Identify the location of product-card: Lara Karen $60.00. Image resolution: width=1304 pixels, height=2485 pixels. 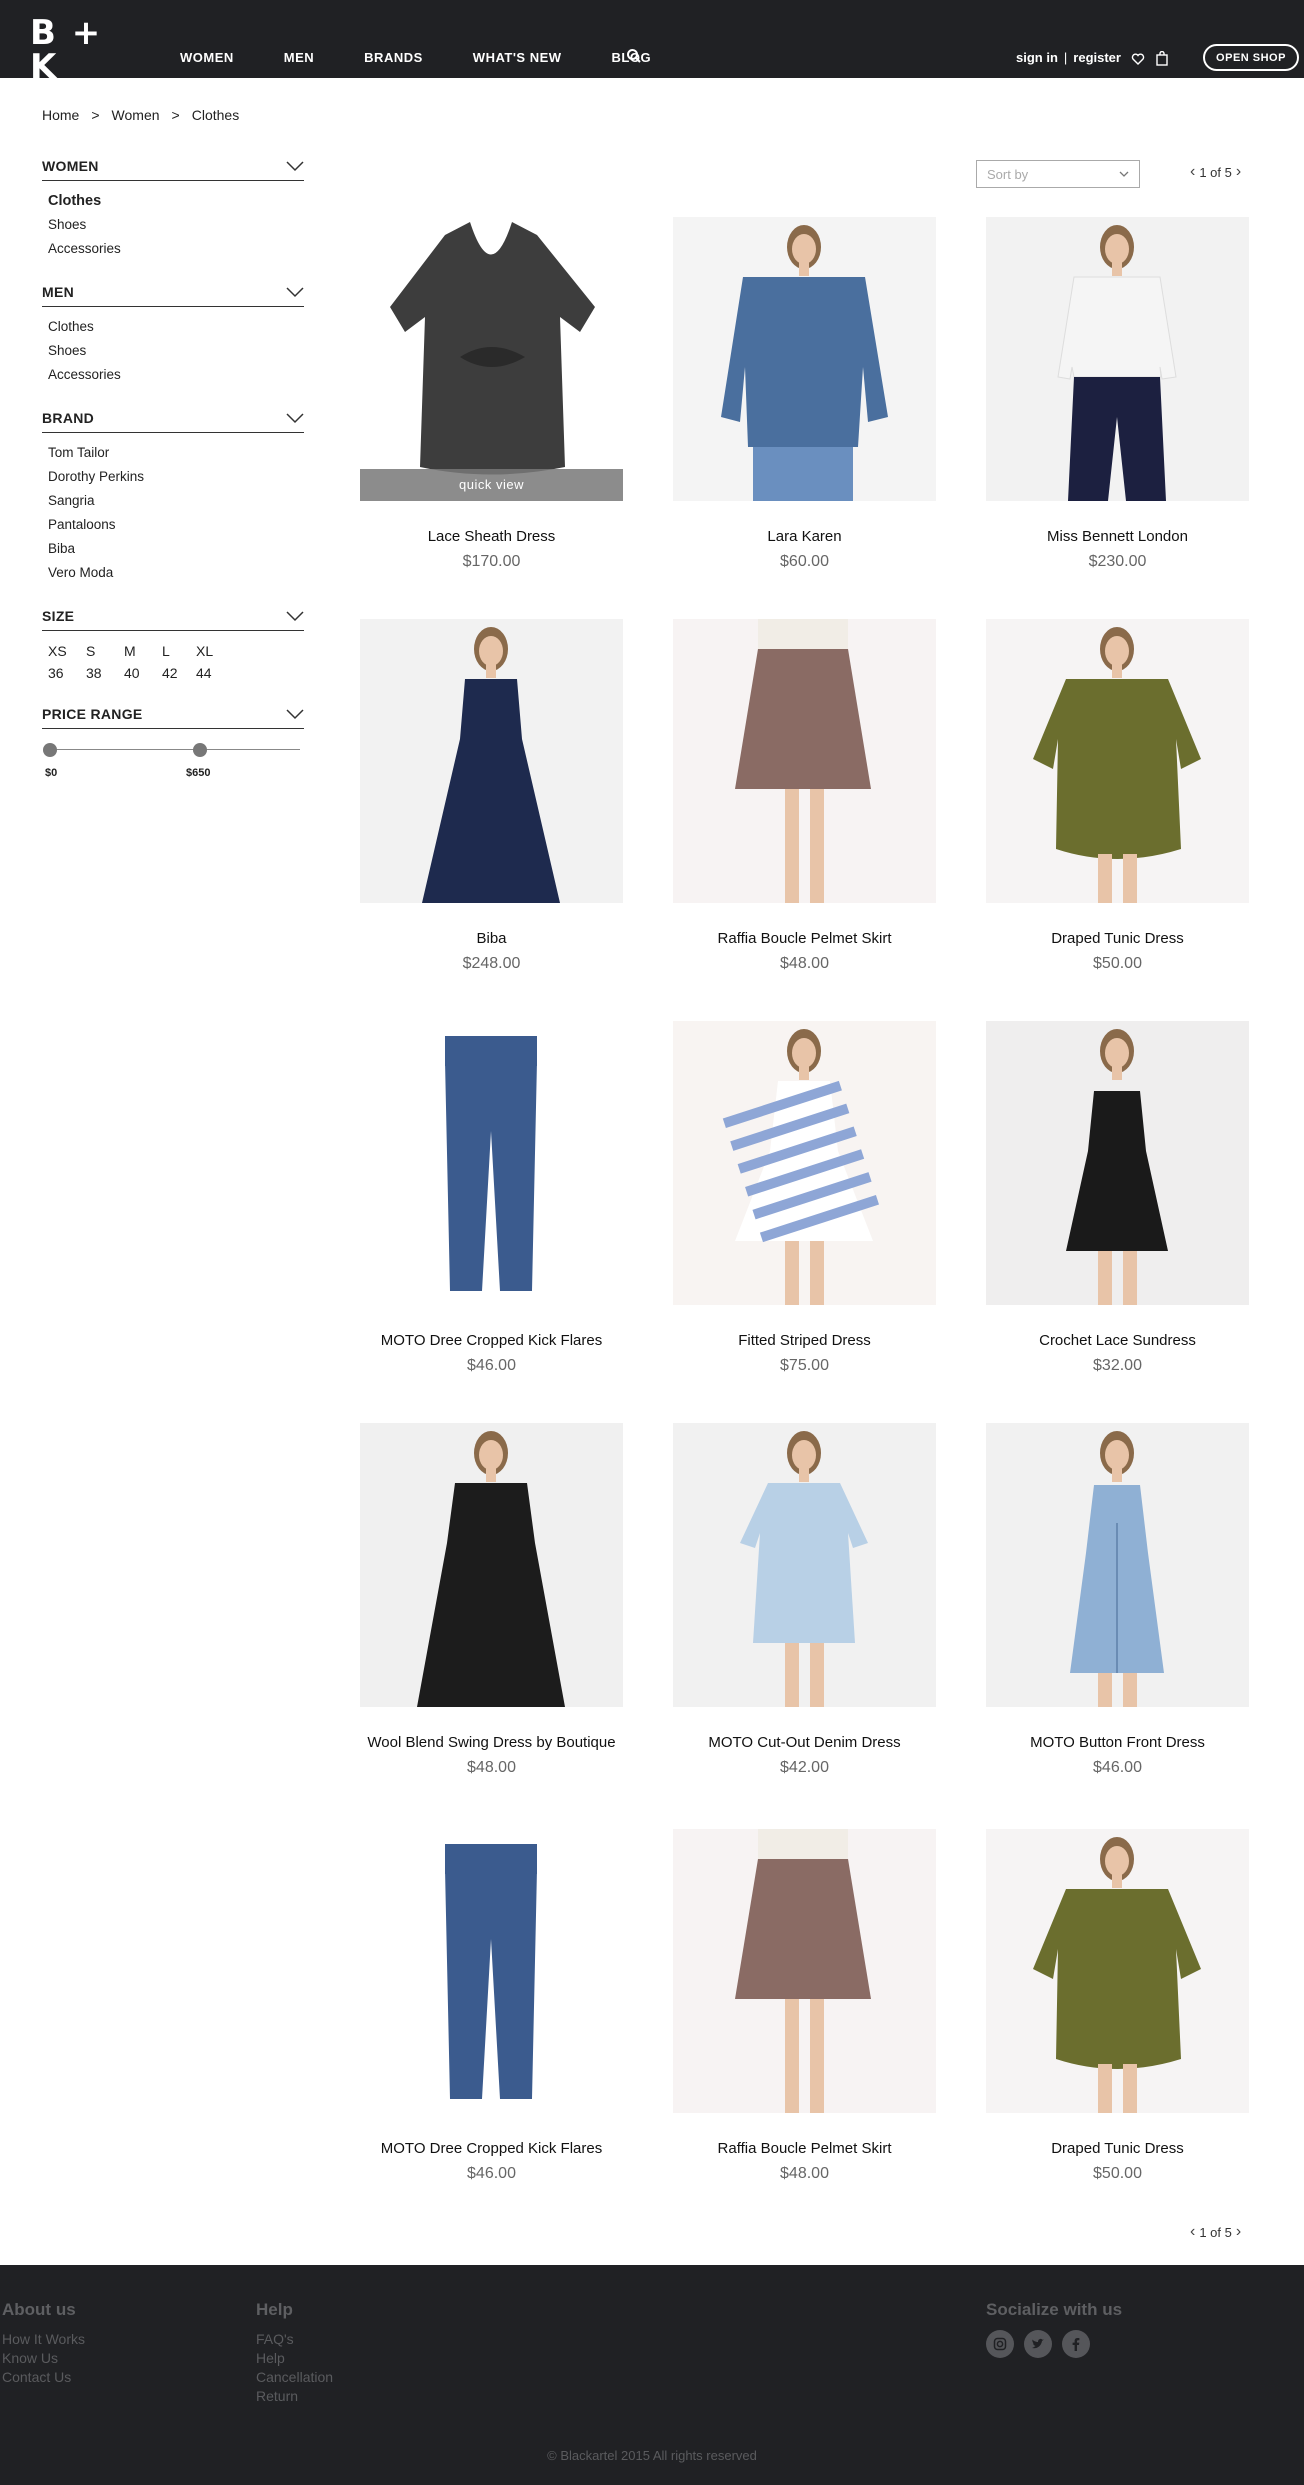
(804, 394).